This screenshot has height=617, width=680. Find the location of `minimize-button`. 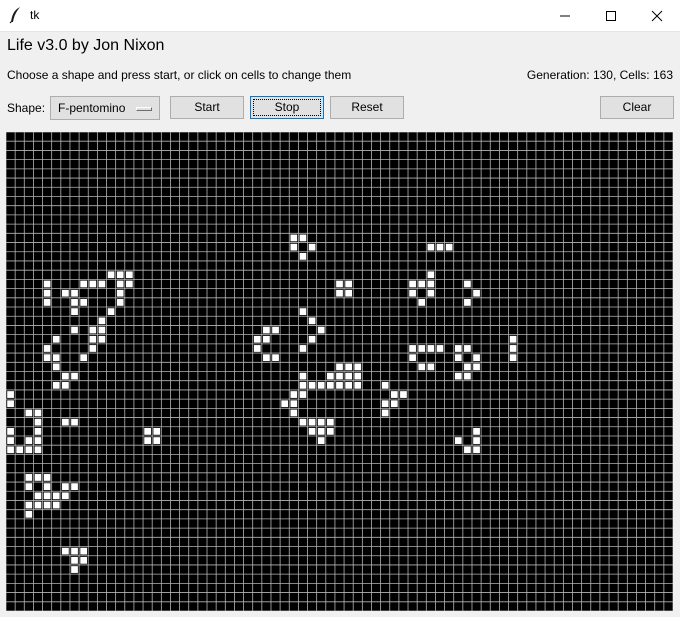

minimize-button is located at coordinates (565, 15).